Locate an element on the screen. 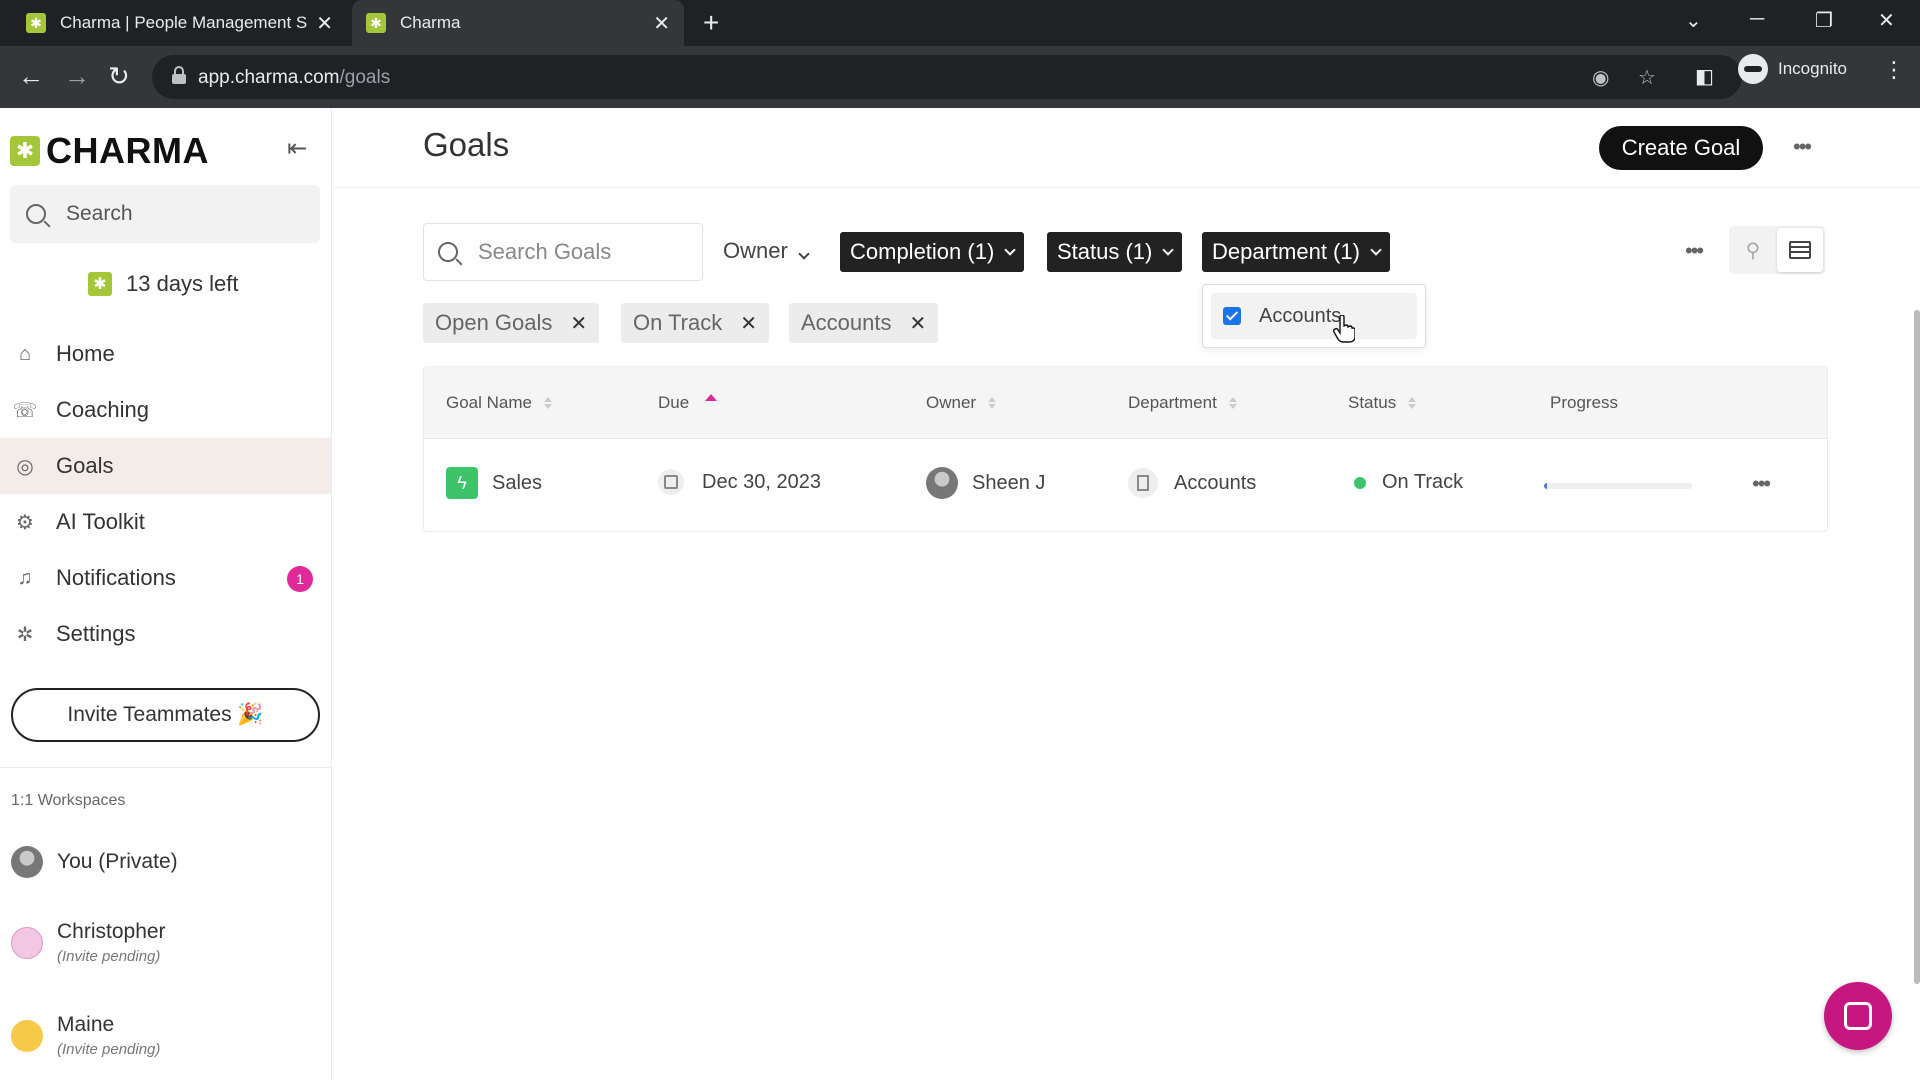 The height and width of the screenshot is (1080, 1920). star-icon: ☆ is located at coordinates (1647, 77).